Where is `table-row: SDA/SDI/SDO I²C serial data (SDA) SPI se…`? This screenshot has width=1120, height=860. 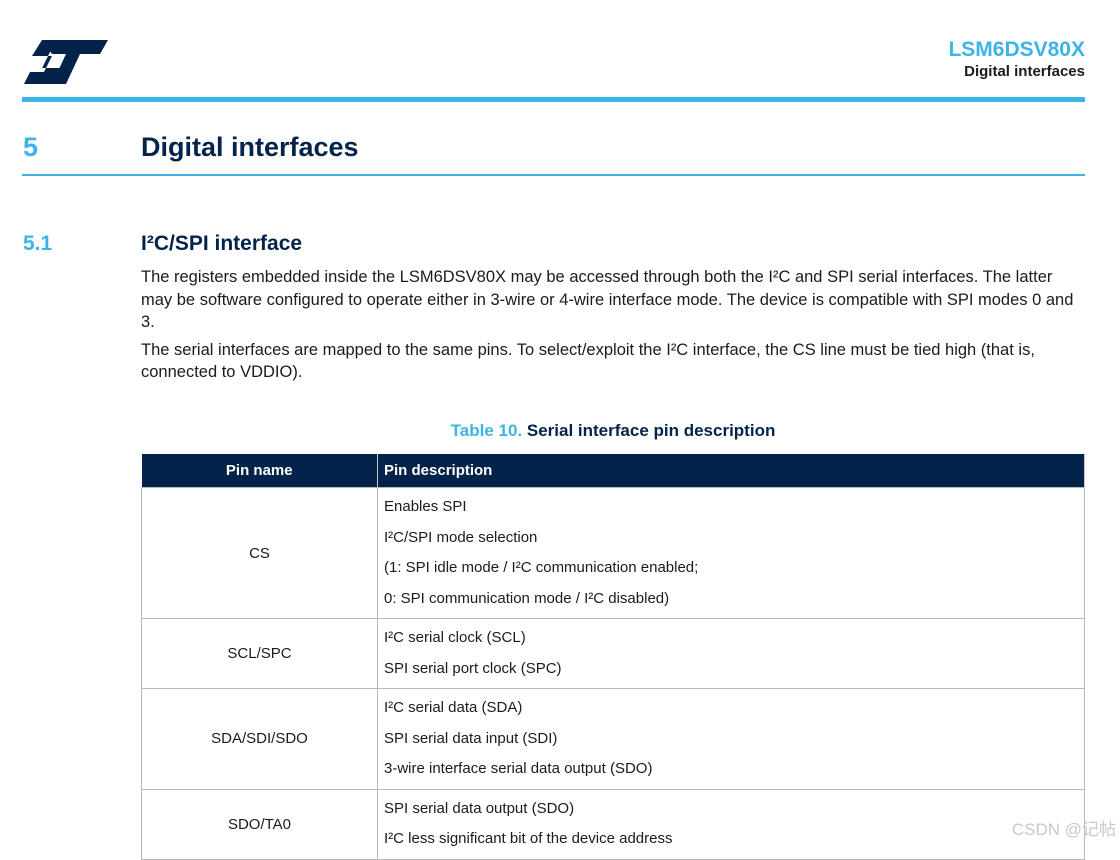 table-row: SDA/SDI/SDO I²C serial data (SDA) SPI se… is located at coordinates (613, 739).